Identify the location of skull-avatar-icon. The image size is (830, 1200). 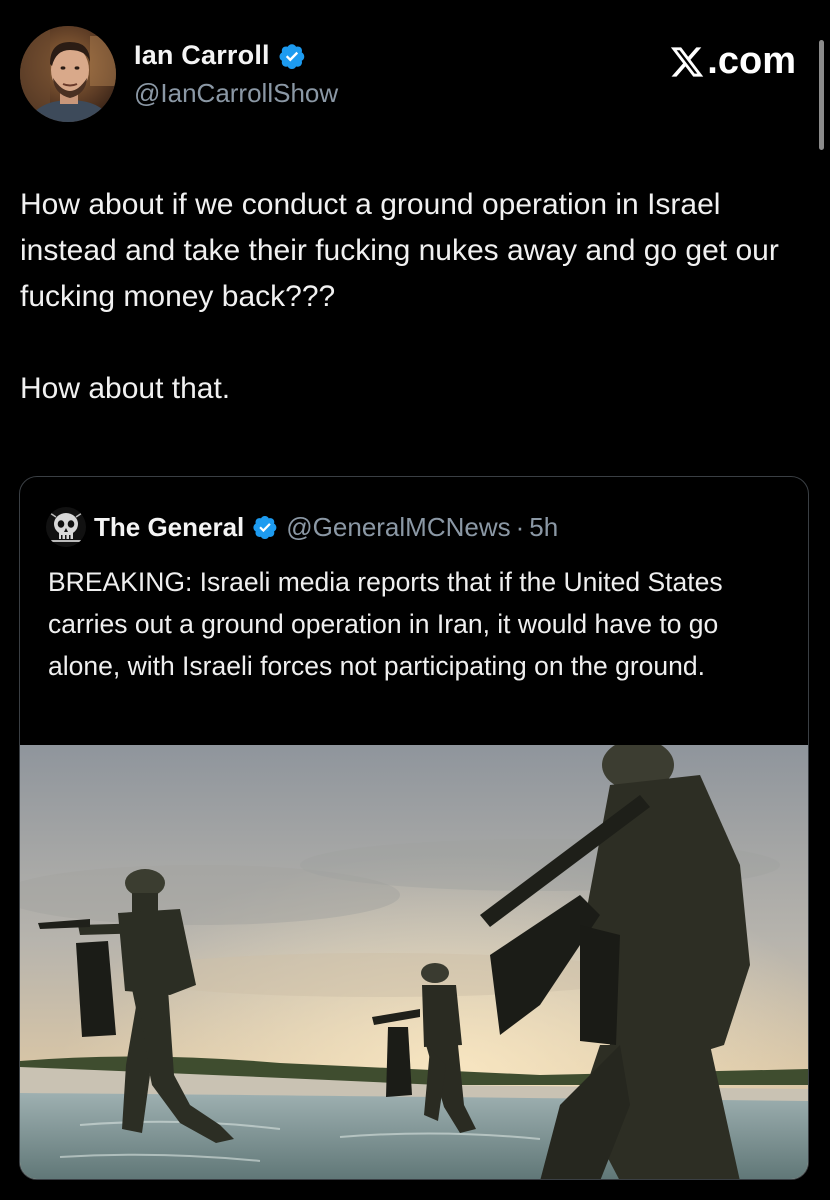
(66, 527).